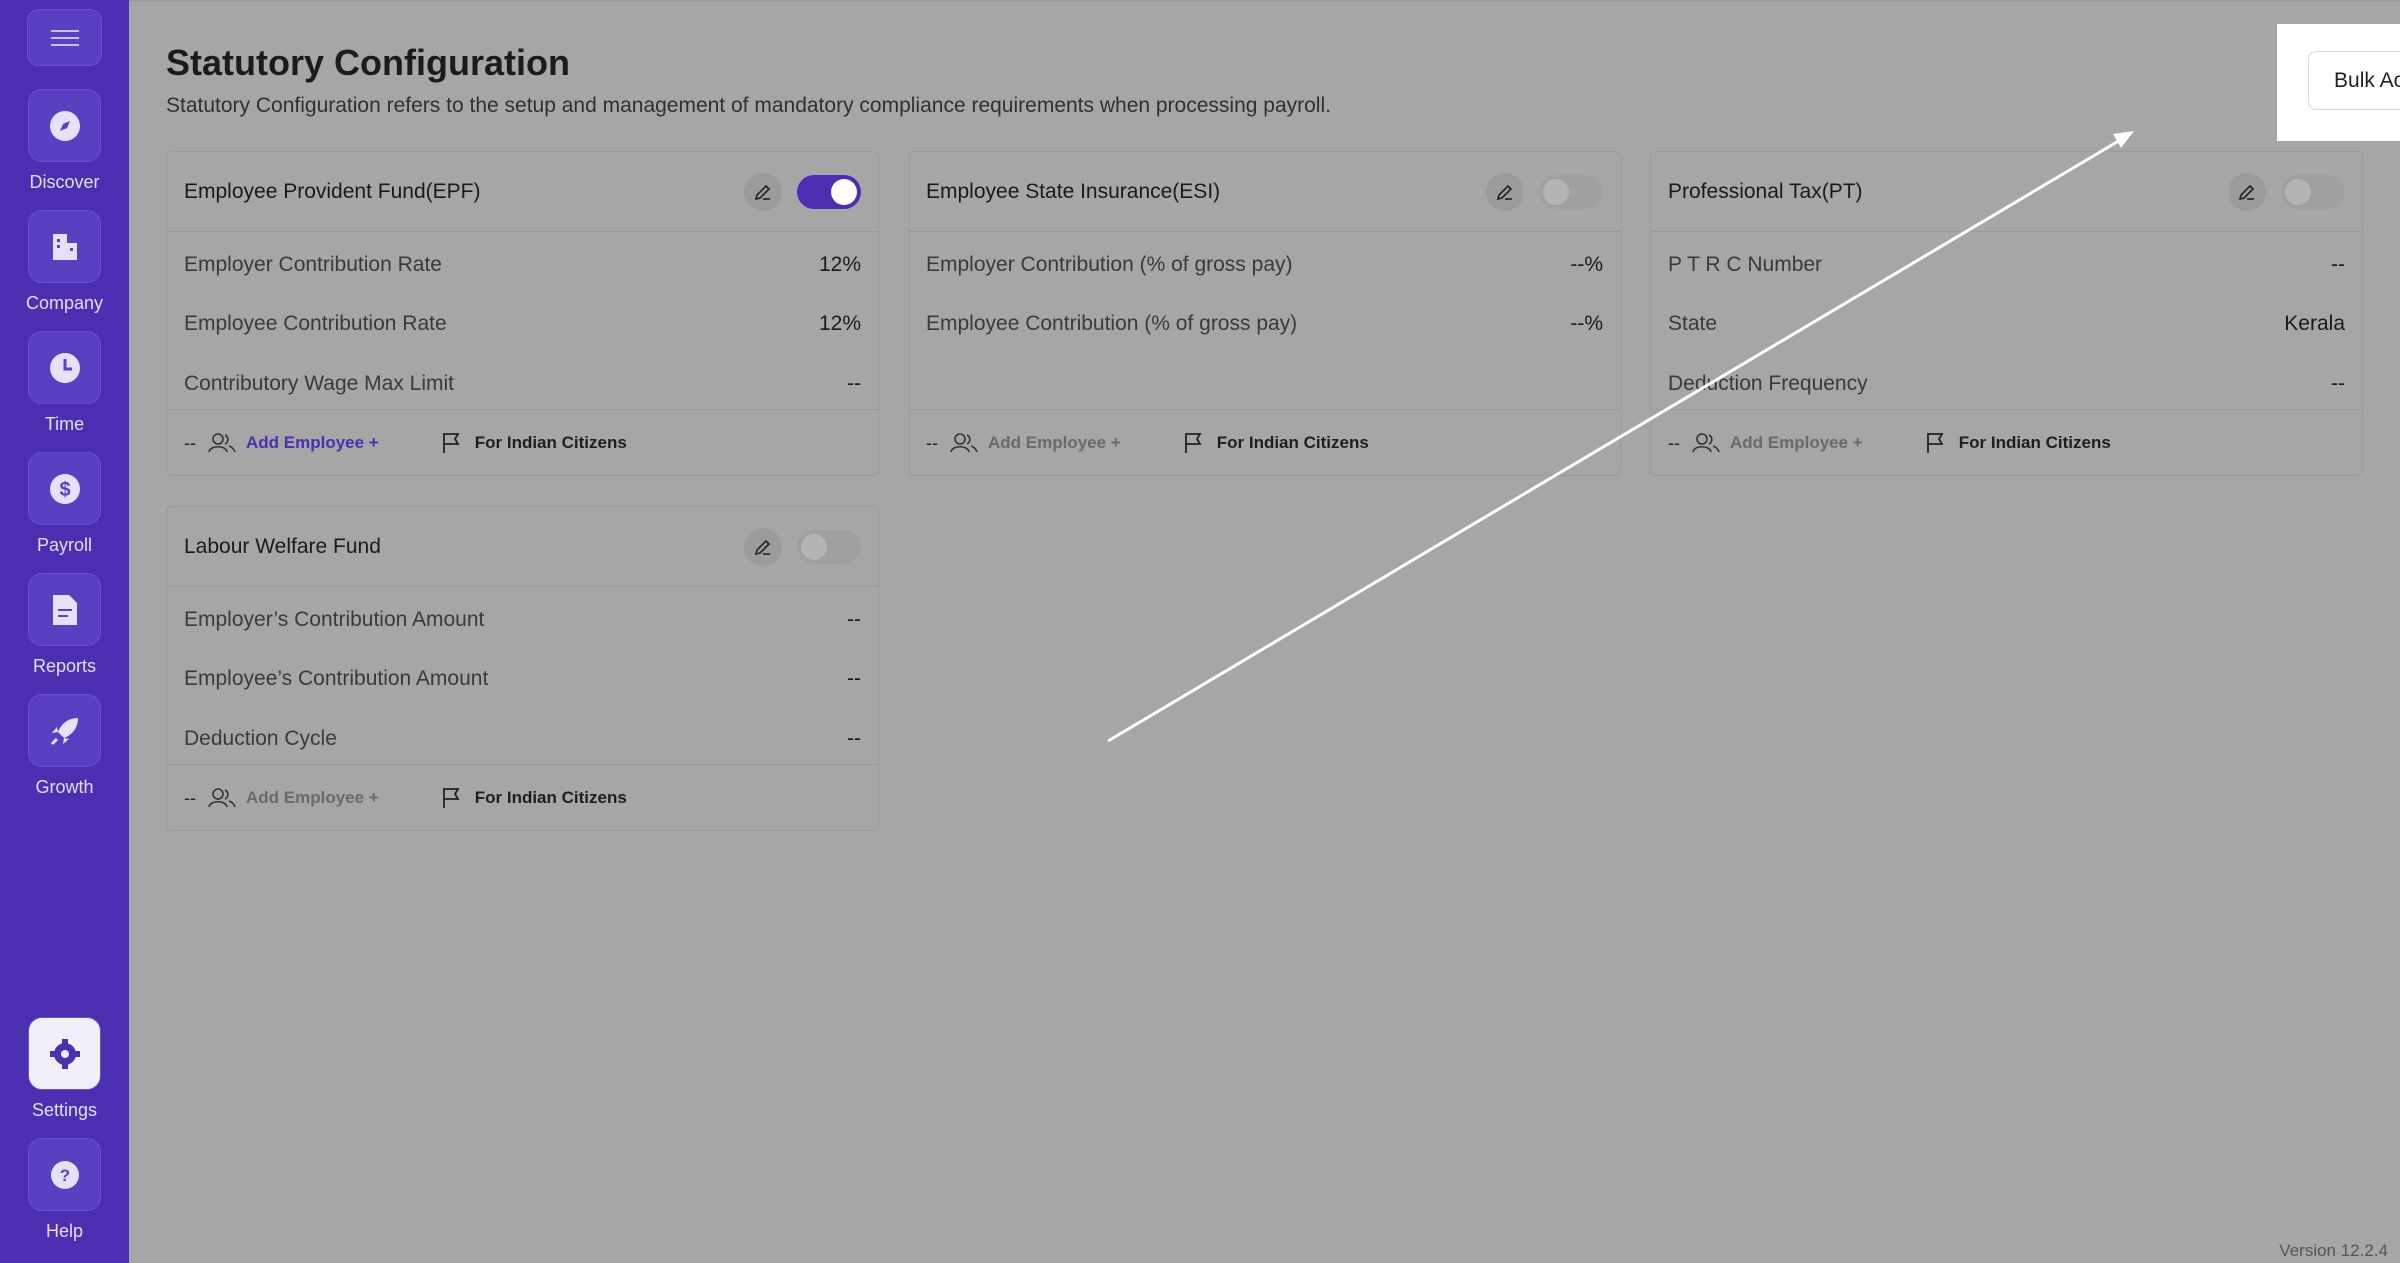 The width and height of the screenshot is (2400, 1263). What do you see at coordinates (334, 619) in the screenshot?
I see `row-label: Employer’s Contribution Amount` at bounding box center [334, 619].